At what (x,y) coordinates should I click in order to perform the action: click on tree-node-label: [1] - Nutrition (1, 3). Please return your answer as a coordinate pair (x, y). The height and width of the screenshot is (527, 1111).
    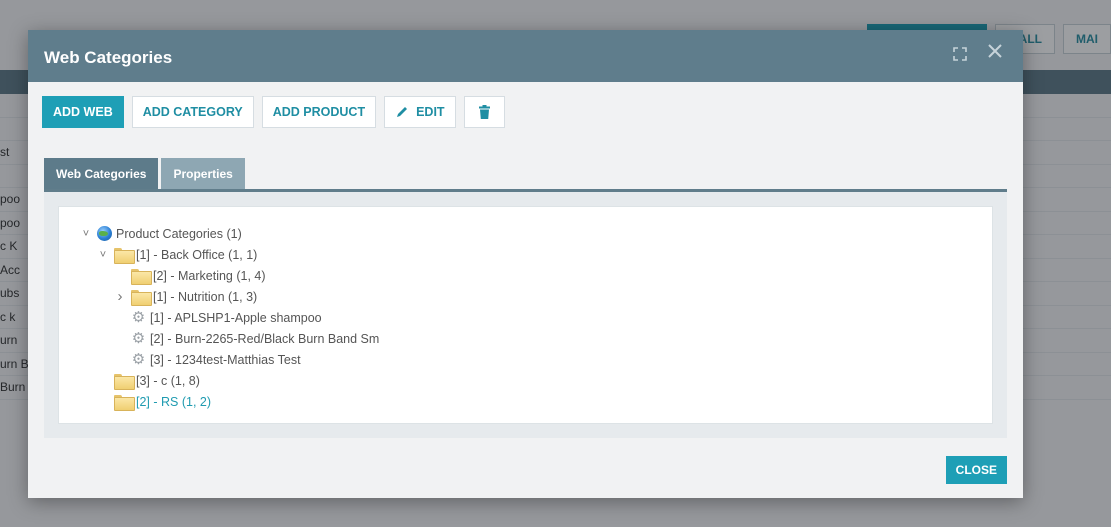
    Looking at the image, I should click on (205, 296).